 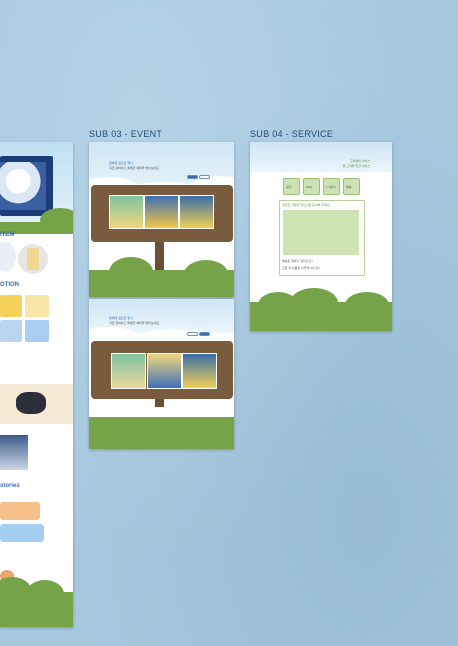 What do you see at coordinates (121, 318) in the screenshot?
I see `event2-headline-1: 펫에게 필요한 행사` at bounding box center [121, 318].